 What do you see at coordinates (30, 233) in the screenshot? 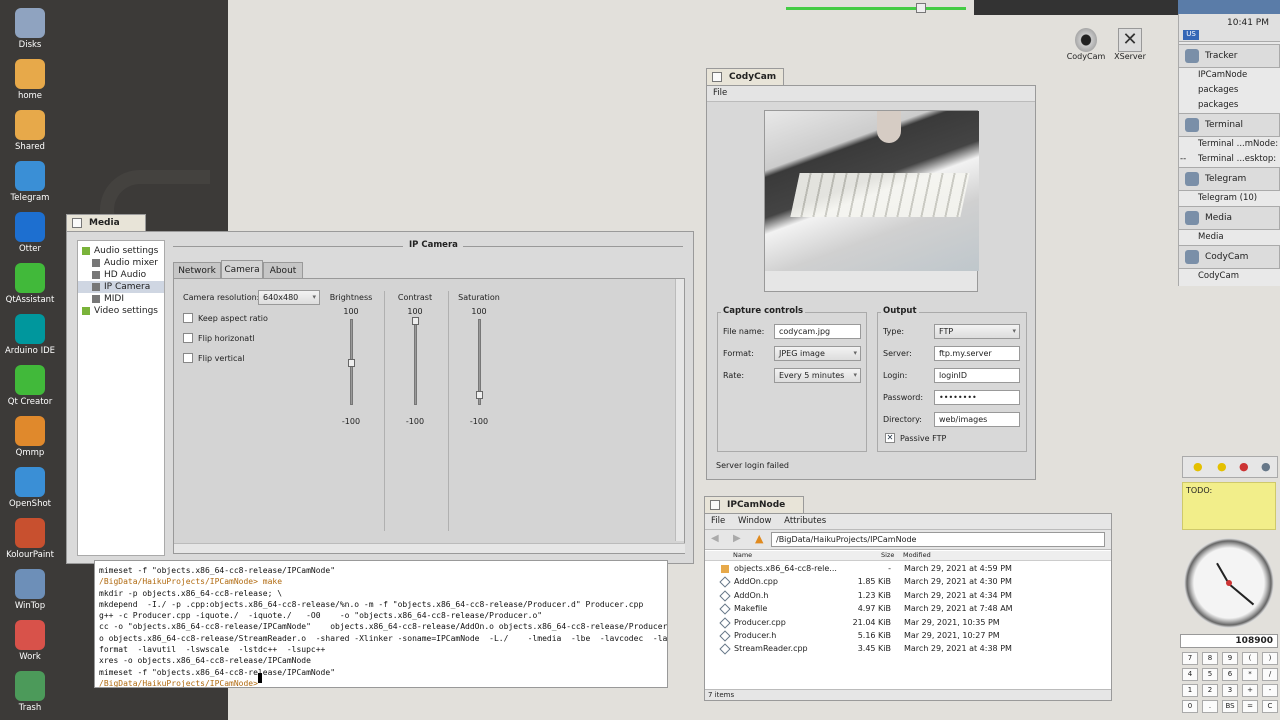
I see `desktop-icon-otter: Otter` at bounding box center [30, 233].